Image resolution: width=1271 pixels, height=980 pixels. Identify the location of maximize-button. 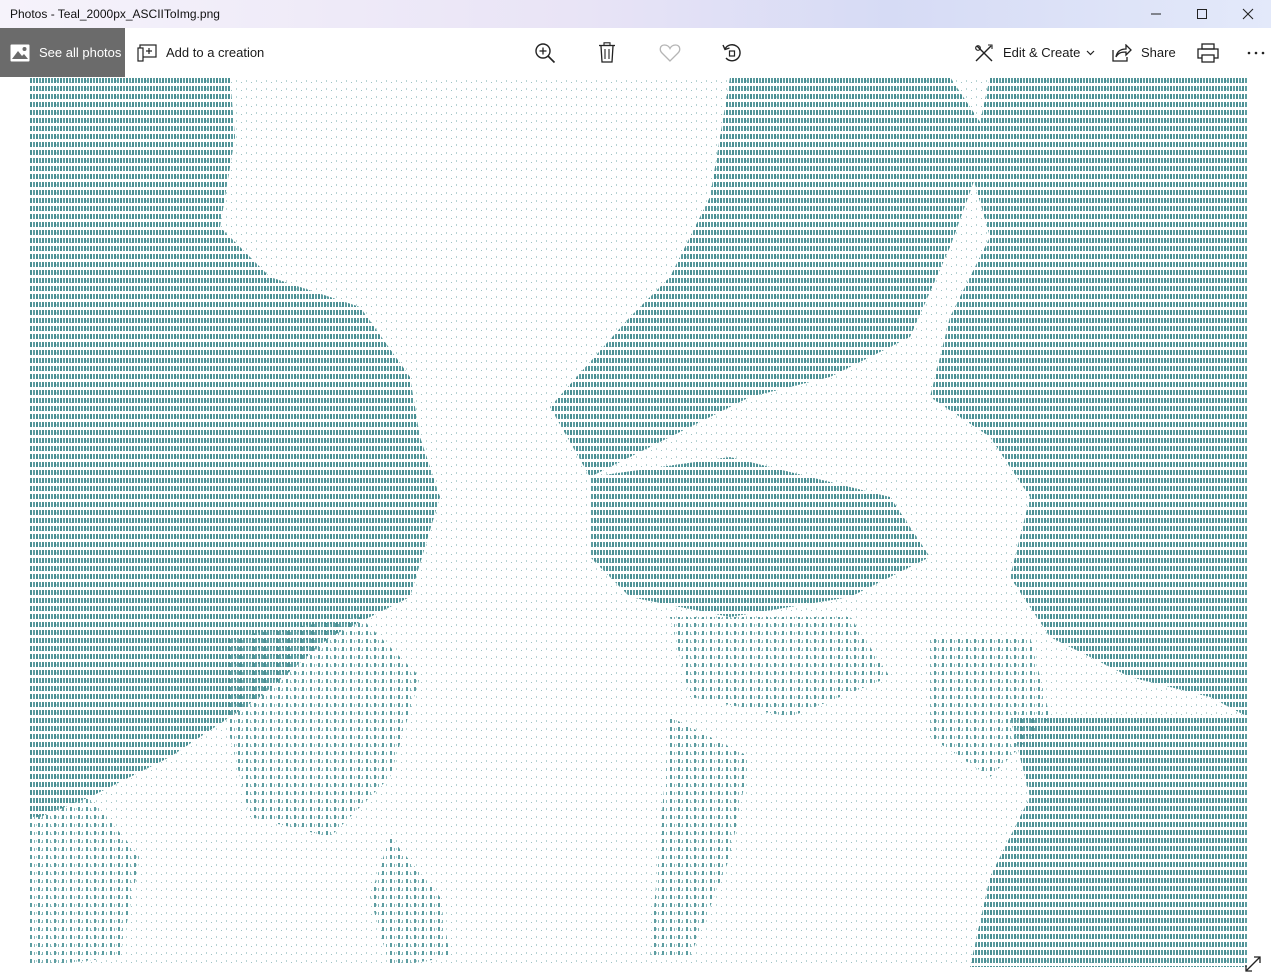
(1202, 14).